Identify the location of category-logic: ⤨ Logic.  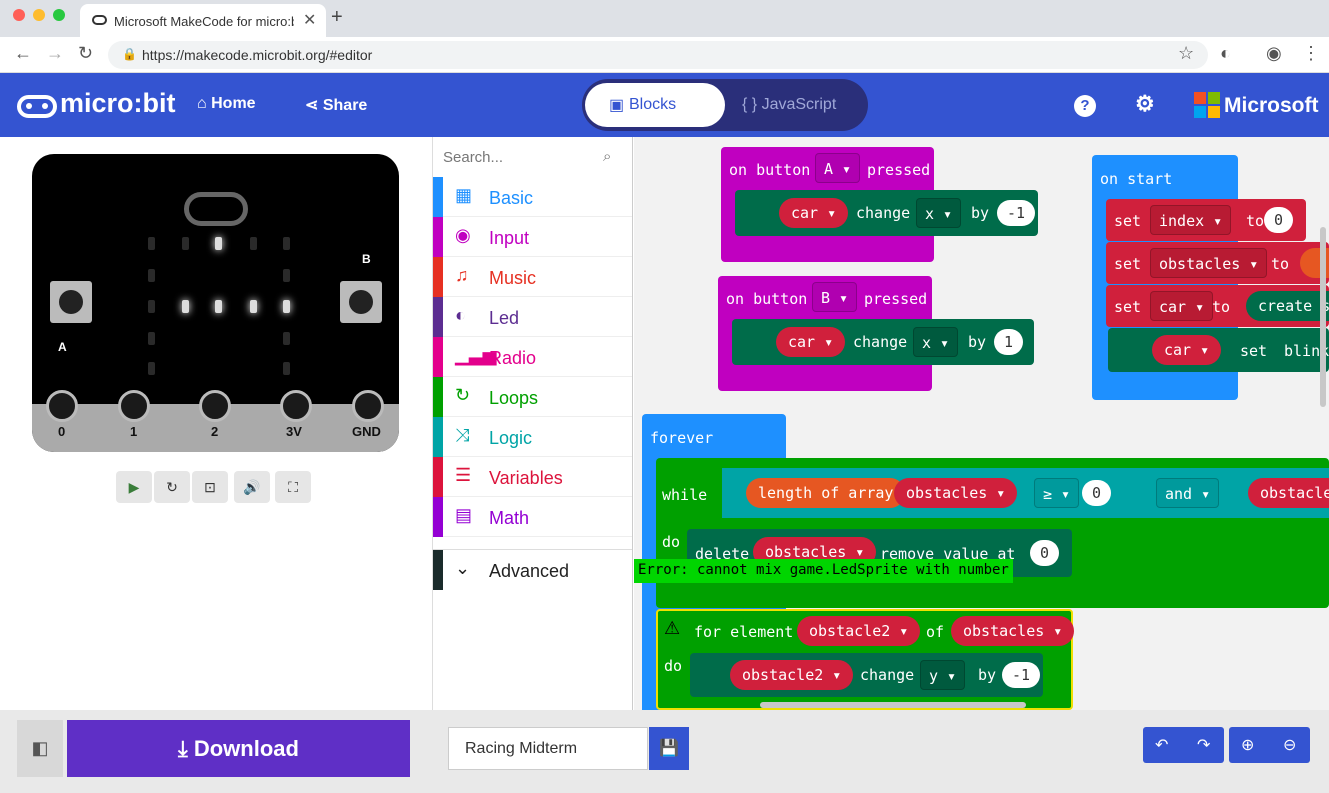
(532, 437).